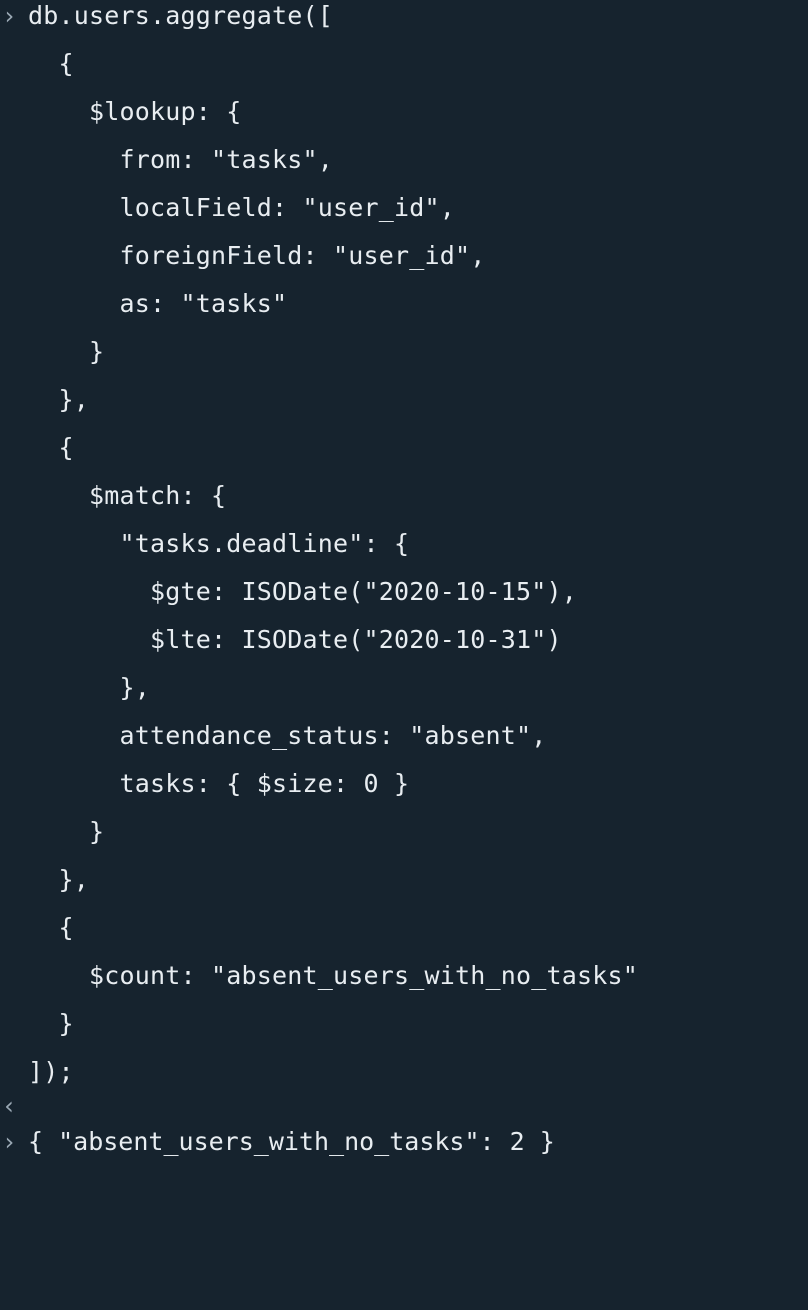 Image resolution: width=808 pixels, height=1310 pixels. Describe the element at coordinates (135, 111) in the screenshot. I see `code-line: $lookup: {` at that location.